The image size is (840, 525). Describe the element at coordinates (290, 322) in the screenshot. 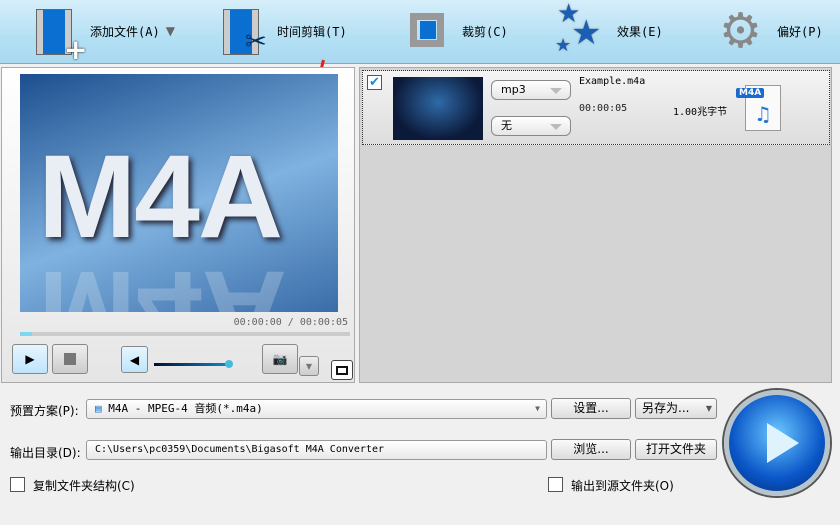

I see `time-display: 00:00:00 / 00:00:05` at that location.